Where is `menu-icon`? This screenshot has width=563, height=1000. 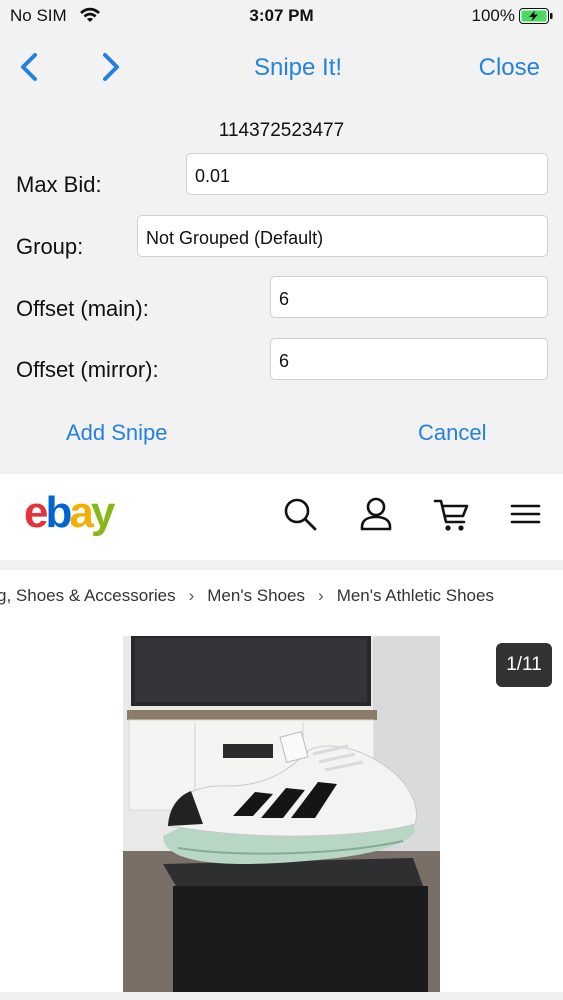 menu-icon is located at coordinates (526, 514).